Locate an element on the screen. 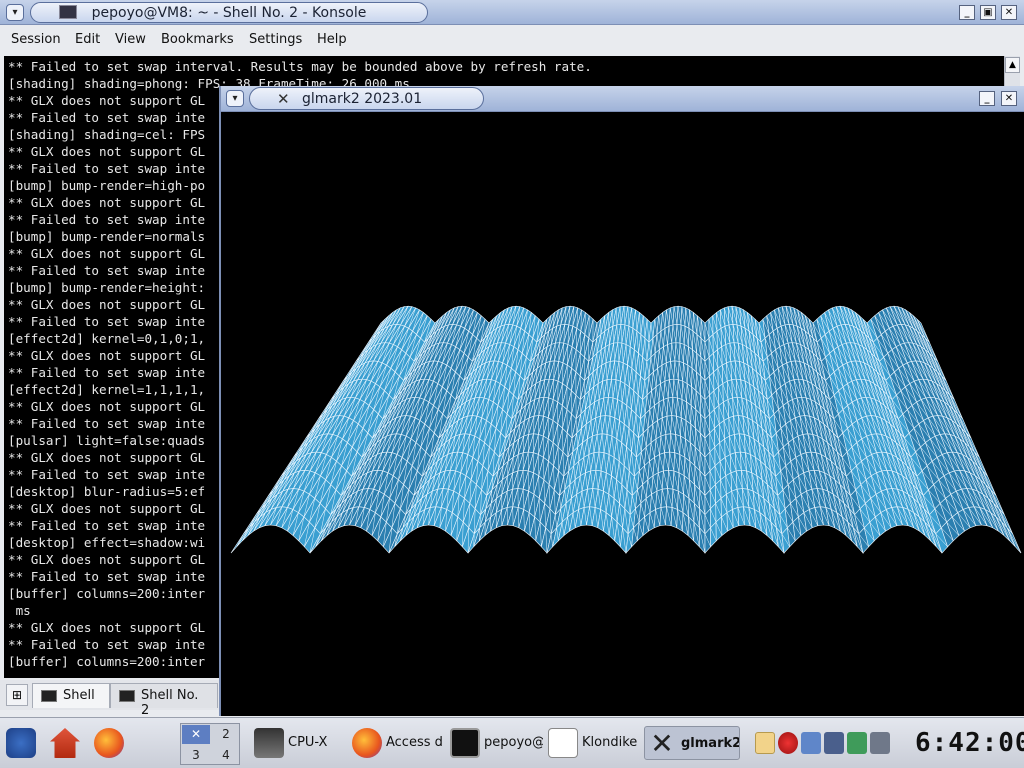  task-firefox: Access d is located at coordinates (397, 743).